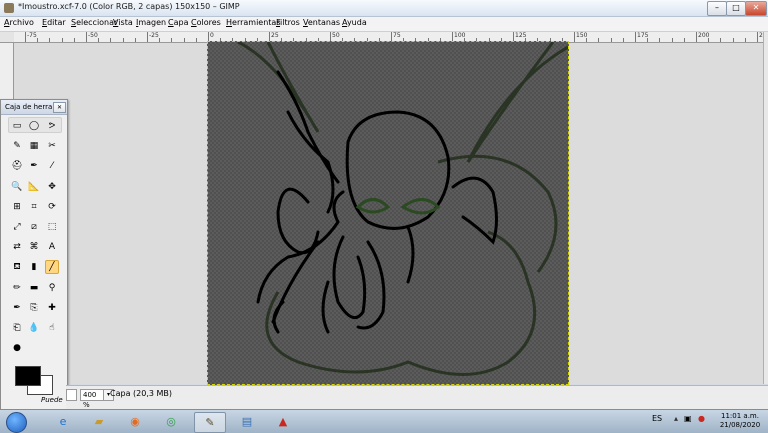  What do you see at coordinates (17, 308) in the screenshot?
I see `ink-icon: ✒` at bounding box center [17, 308].